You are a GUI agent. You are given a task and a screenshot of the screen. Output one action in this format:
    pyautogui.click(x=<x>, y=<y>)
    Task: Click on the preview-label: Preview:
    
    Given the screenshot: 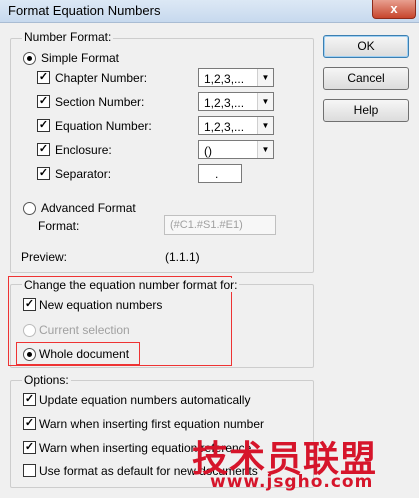 What is the action you would take?
    pyautogui.click(x=44, y=257)
    